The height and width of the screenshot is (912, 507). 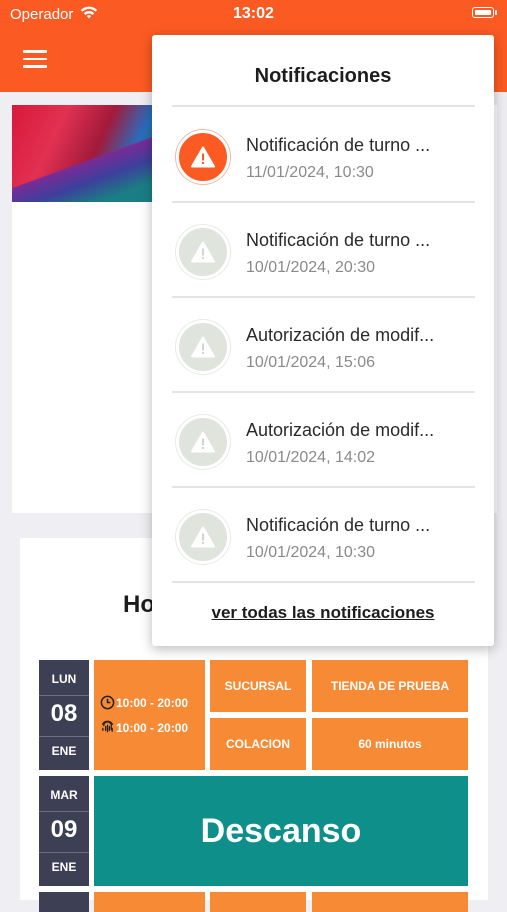 I want to click on day-number: 08, so click(x=64, y=713).